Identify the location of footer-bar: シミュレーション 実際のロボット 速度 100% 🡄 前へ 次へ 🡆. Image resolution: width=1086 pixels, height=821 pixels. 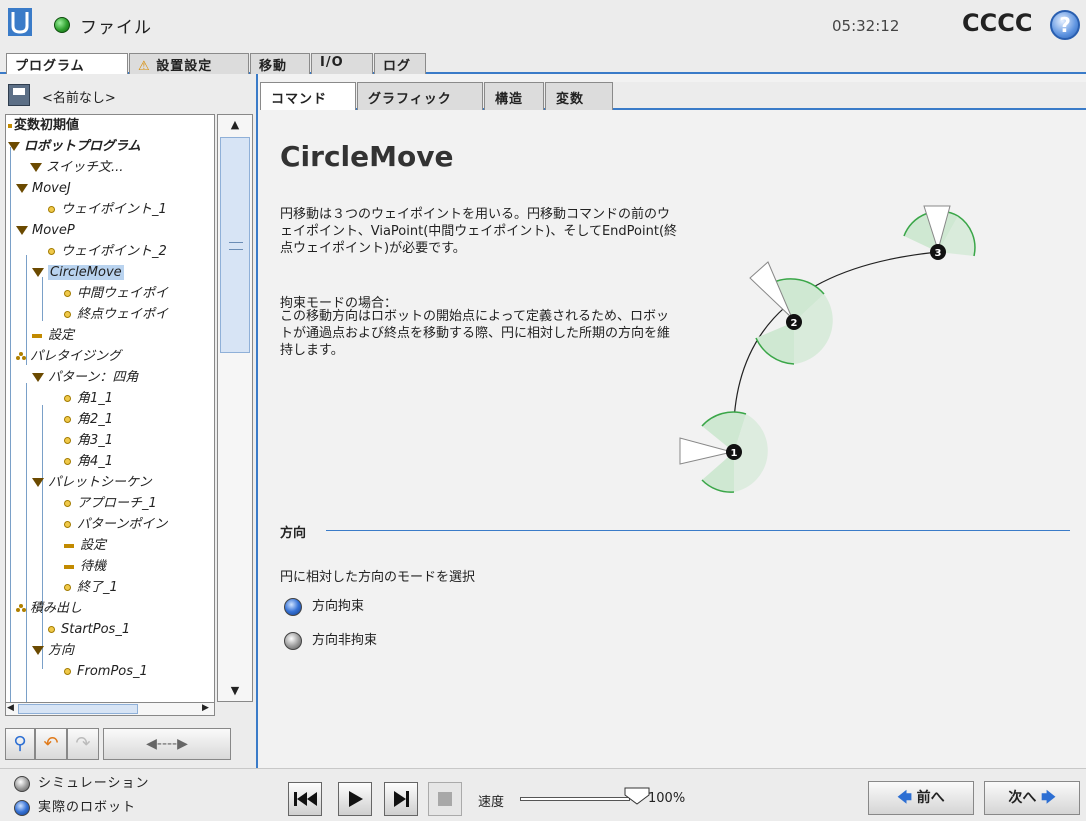
(543, 794).